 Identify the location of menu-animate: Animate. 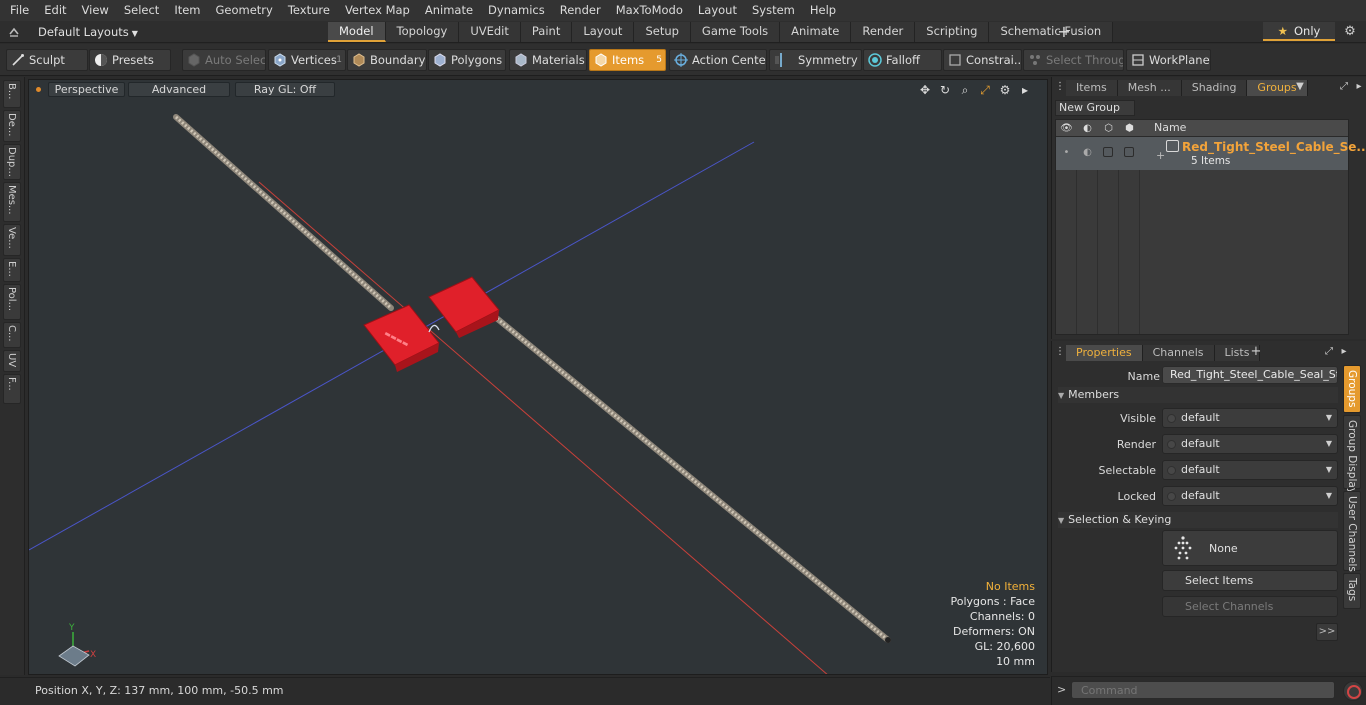
(448, 10).